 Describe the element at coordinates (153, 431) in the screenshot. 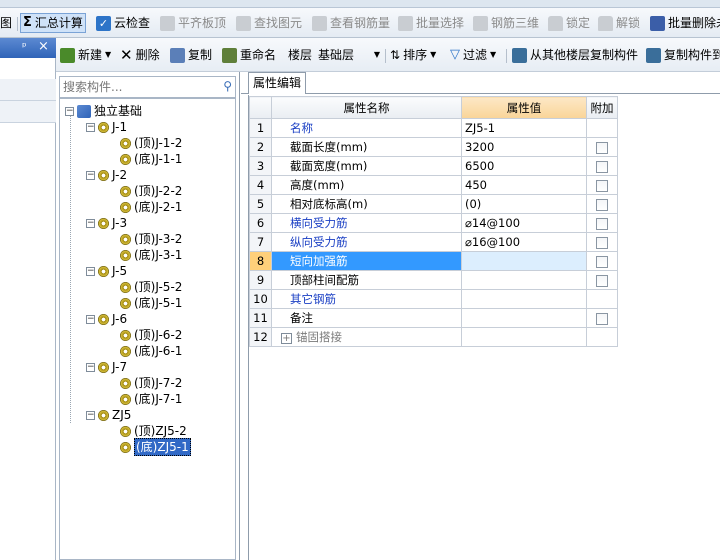

I see `tree-node-child: (顶)ZJ5-2` at that location.